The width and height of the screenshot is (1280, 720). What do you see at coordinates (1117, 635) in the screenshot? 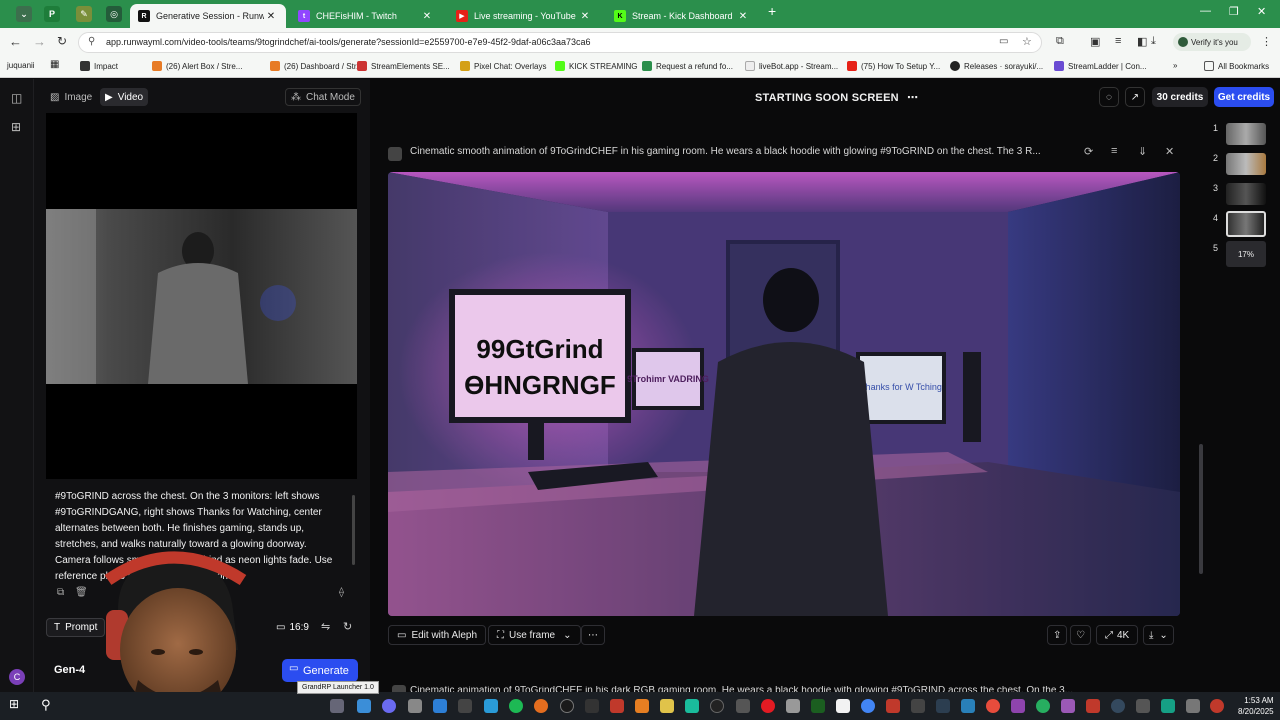
I see `upscale-button: ⤢ 4K` at bounding box center [1117, 635].